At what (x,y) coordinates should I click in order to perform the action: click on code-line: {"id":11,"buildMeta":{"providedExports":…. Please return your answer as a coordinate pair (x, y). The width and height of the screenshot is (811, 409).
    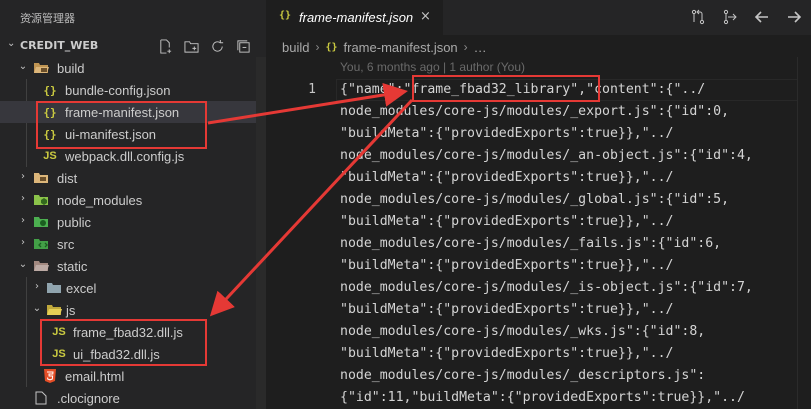
    Looking at the image, I should click on (542, 398).